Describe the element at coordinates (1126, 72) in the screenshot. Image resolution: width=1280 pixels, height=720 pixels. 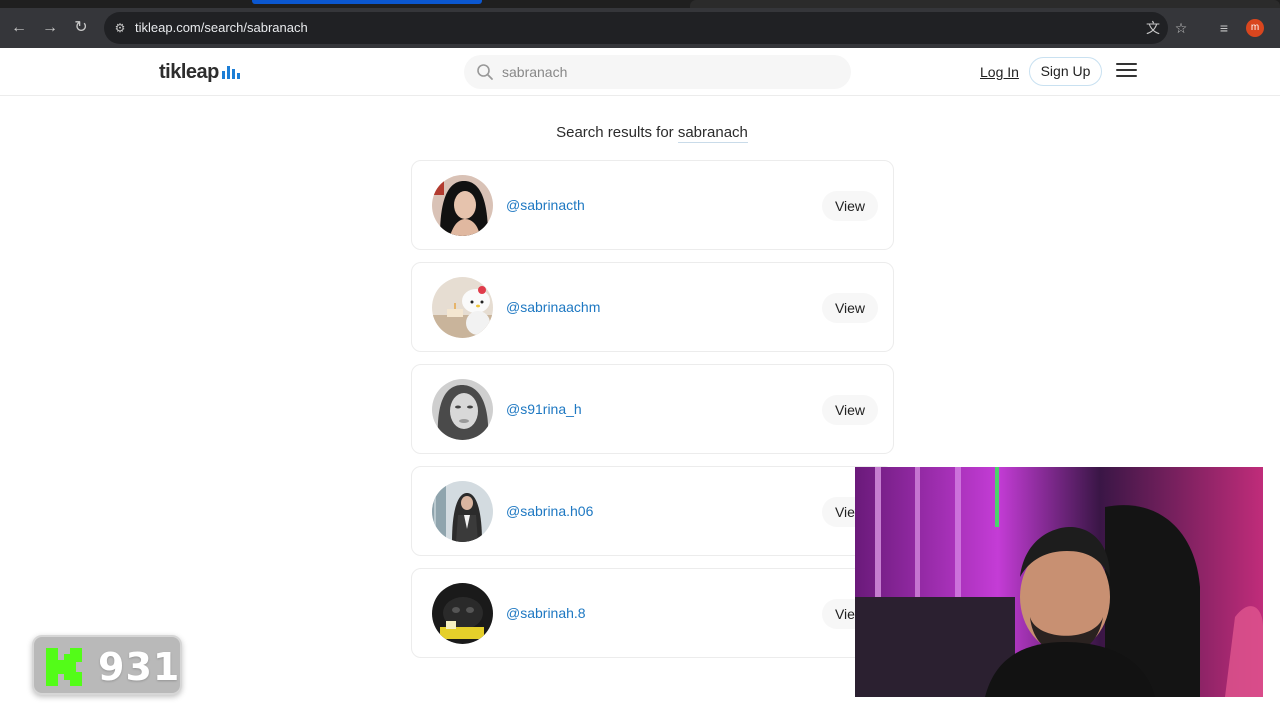
I see `hamburger-menu-icon` at that location.